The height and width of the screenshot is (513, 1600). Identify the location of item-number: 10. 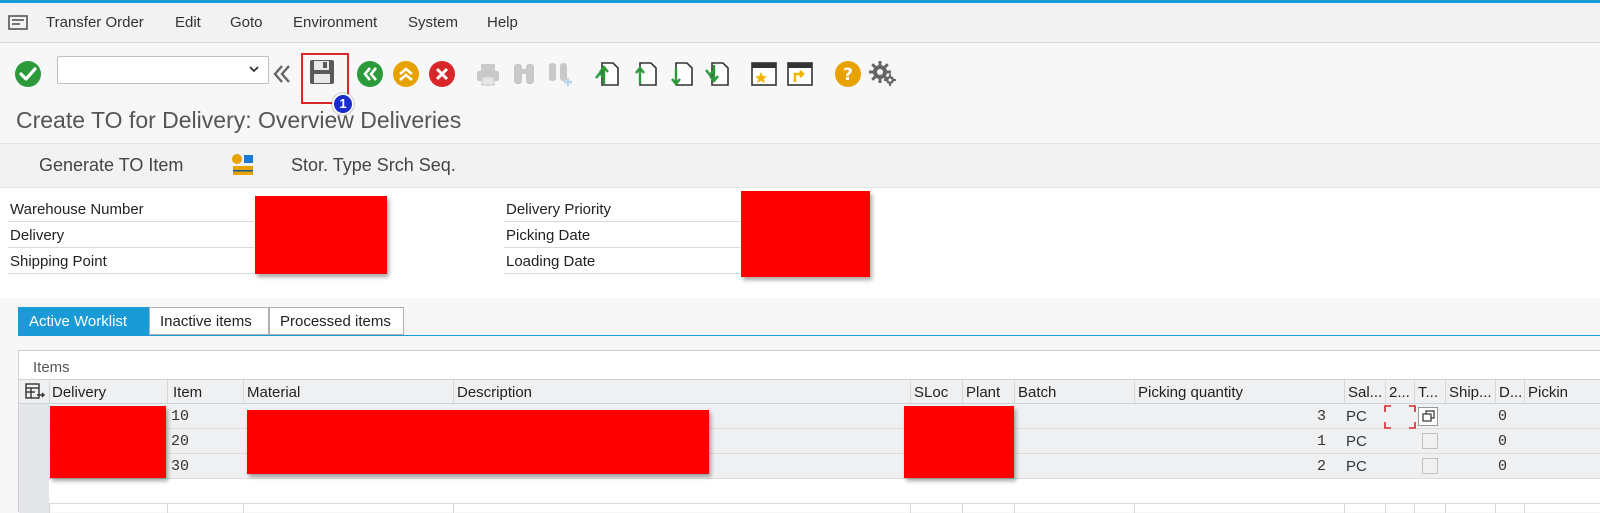
(180, 416).